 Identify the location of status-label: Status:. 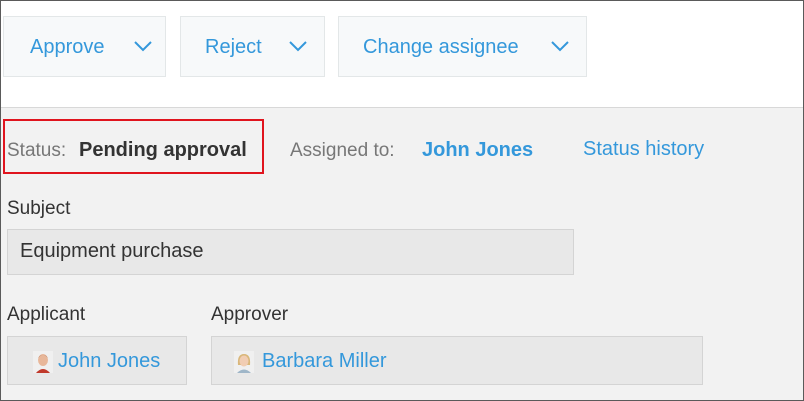
(37, 150).